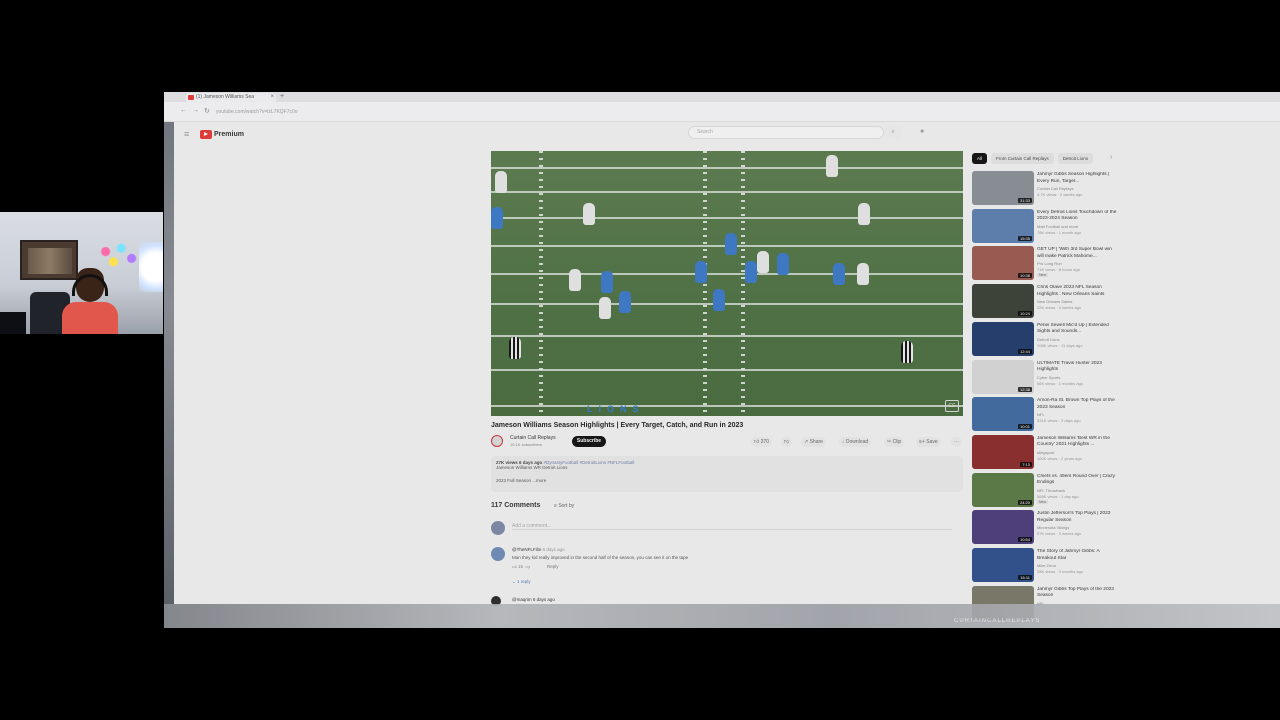 The height and width of the screenshot is (720, 1280). Describe the element at coordinates (1003, 225) in the screenshot. I see `video-thumbnail: 15:35` at that location.